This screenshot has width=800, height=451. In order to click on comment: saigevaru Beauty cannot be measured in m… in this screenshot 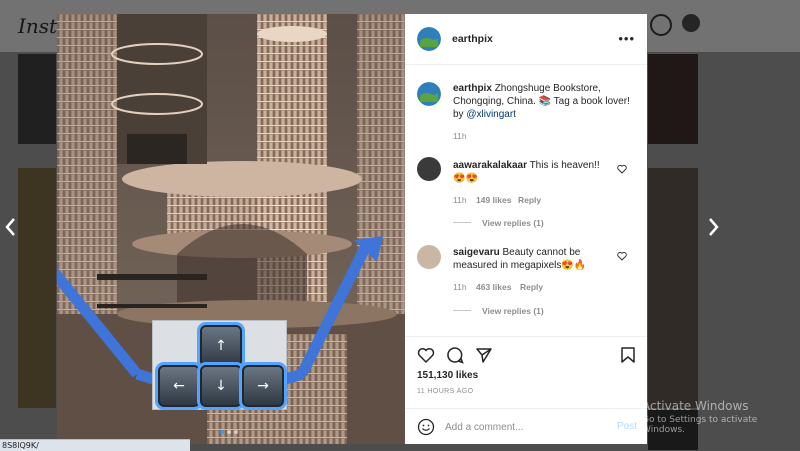, I will do `click(533, 259)`.